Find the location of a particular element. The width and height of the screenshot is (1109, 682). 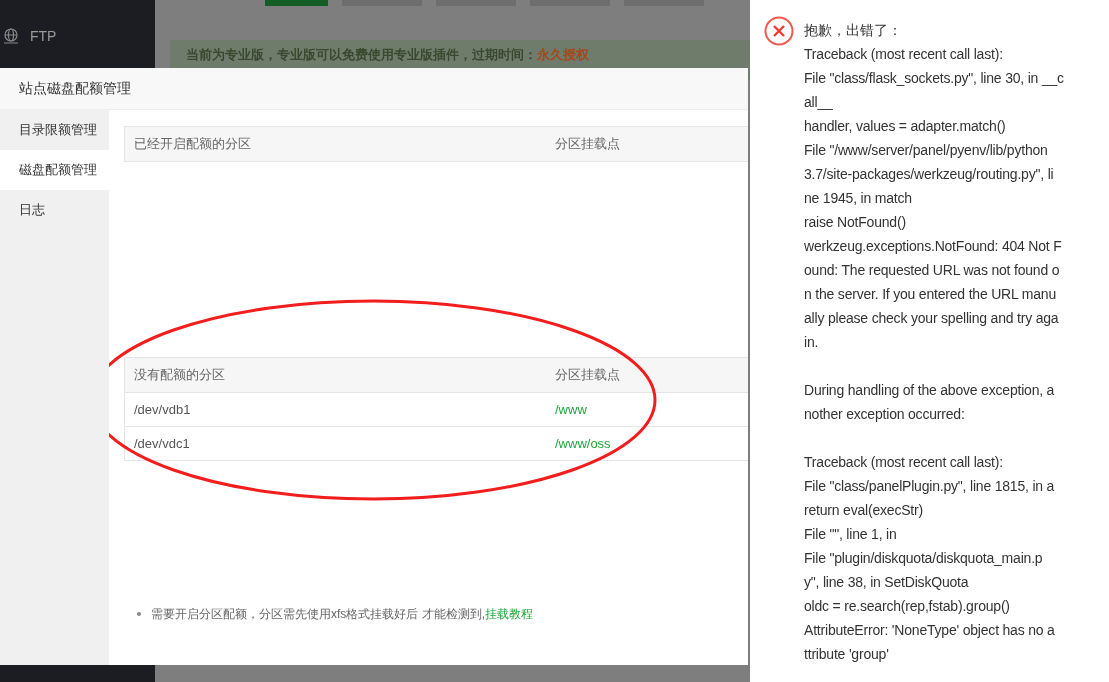

error-line: werkzeug.exceptions.NotFound: 404 Not F is located at coordinates (933, 246).